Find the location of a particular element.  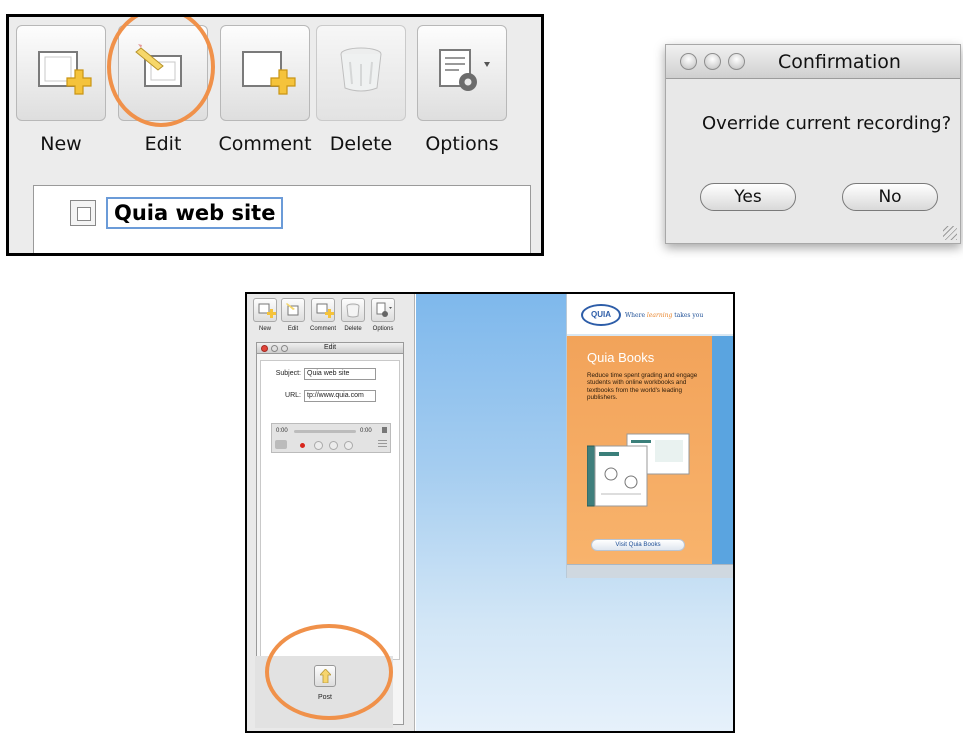

options-button: Options is located at coordinates (462, 100).